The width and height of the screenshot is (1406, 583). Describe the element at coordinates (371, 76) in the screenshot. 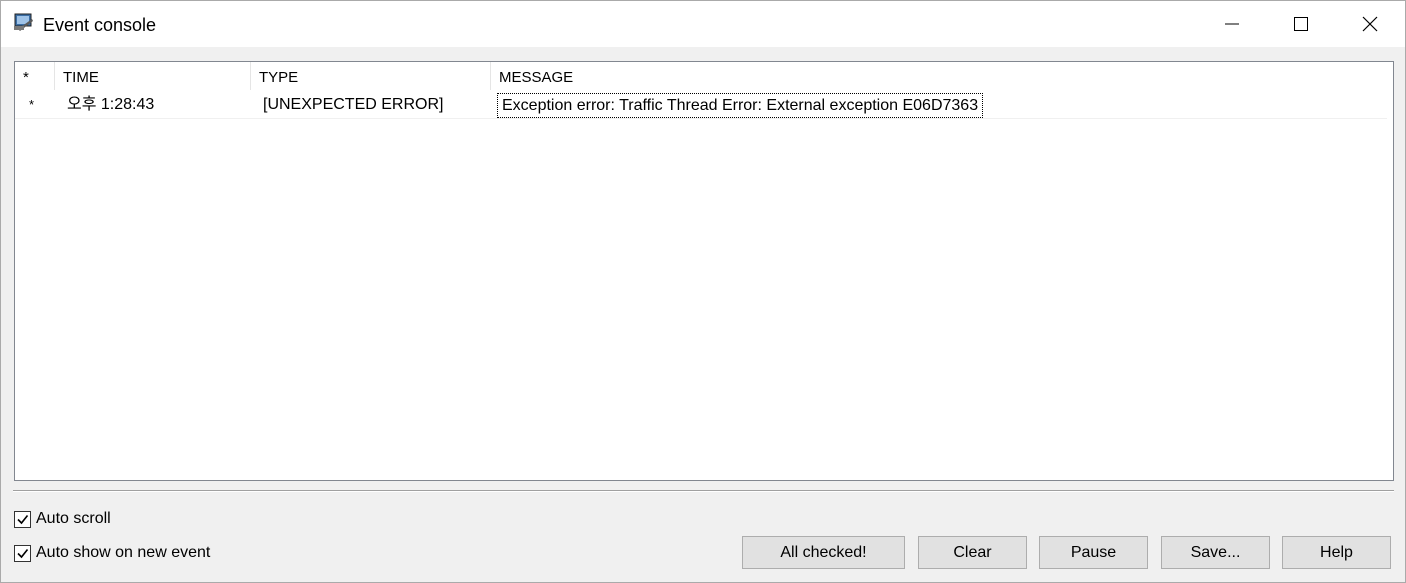

I see `column-header-type: TYPE` at that location.